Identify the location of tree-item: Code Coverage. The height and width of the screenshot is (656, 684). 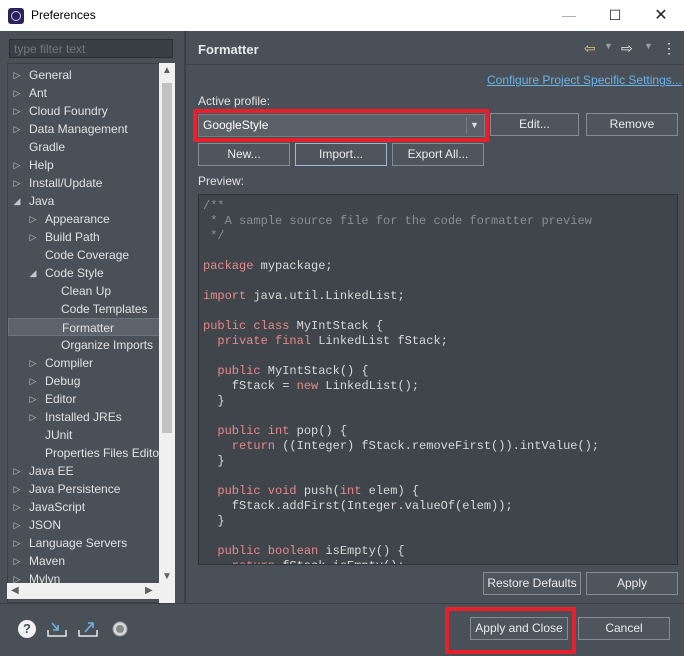
(84, 255).